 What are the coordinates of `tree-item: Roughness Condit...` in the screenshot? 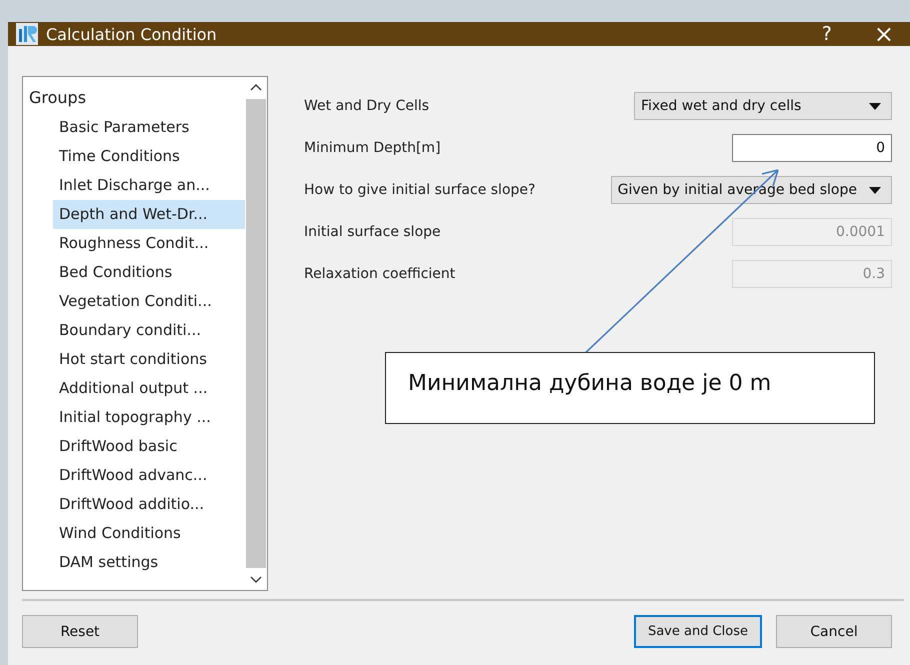 It's located at (149, 243).